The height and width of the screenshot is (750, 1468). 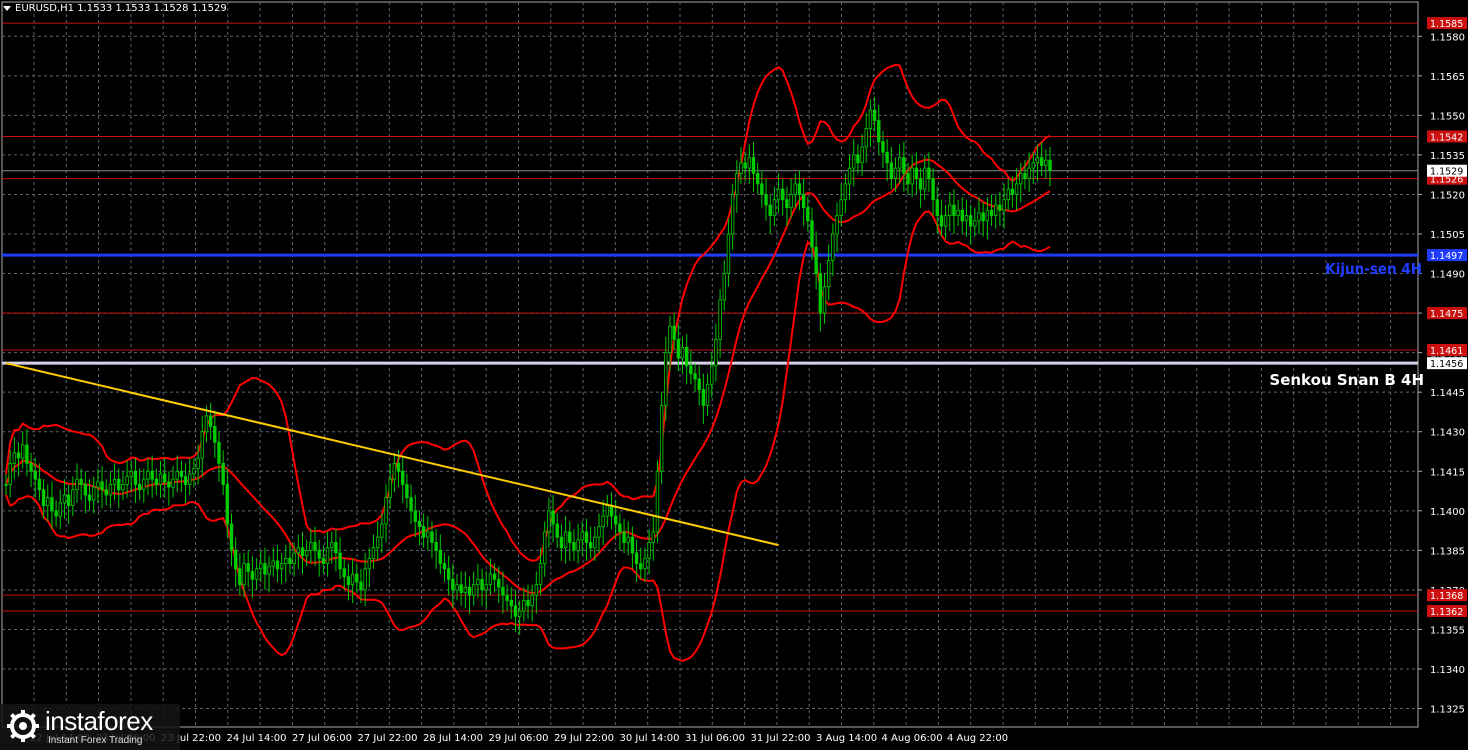 I want to click on kijun-label: Kijun-sen 4H, so click(x=1373, y=269).